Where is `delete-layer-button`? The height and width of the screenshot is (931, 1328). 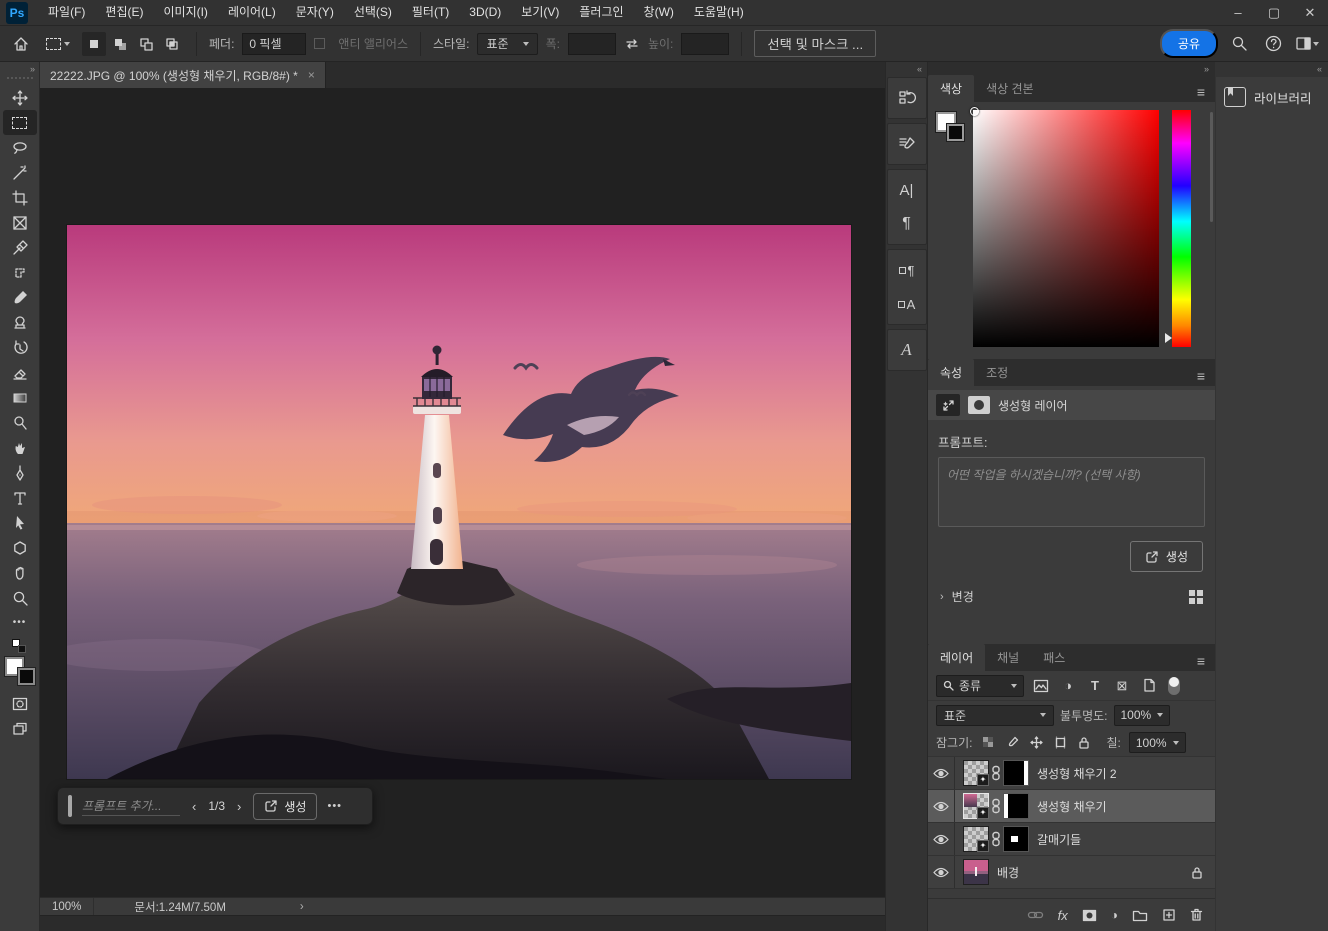
delete-layer-button is located at coordinates (1196, 915).